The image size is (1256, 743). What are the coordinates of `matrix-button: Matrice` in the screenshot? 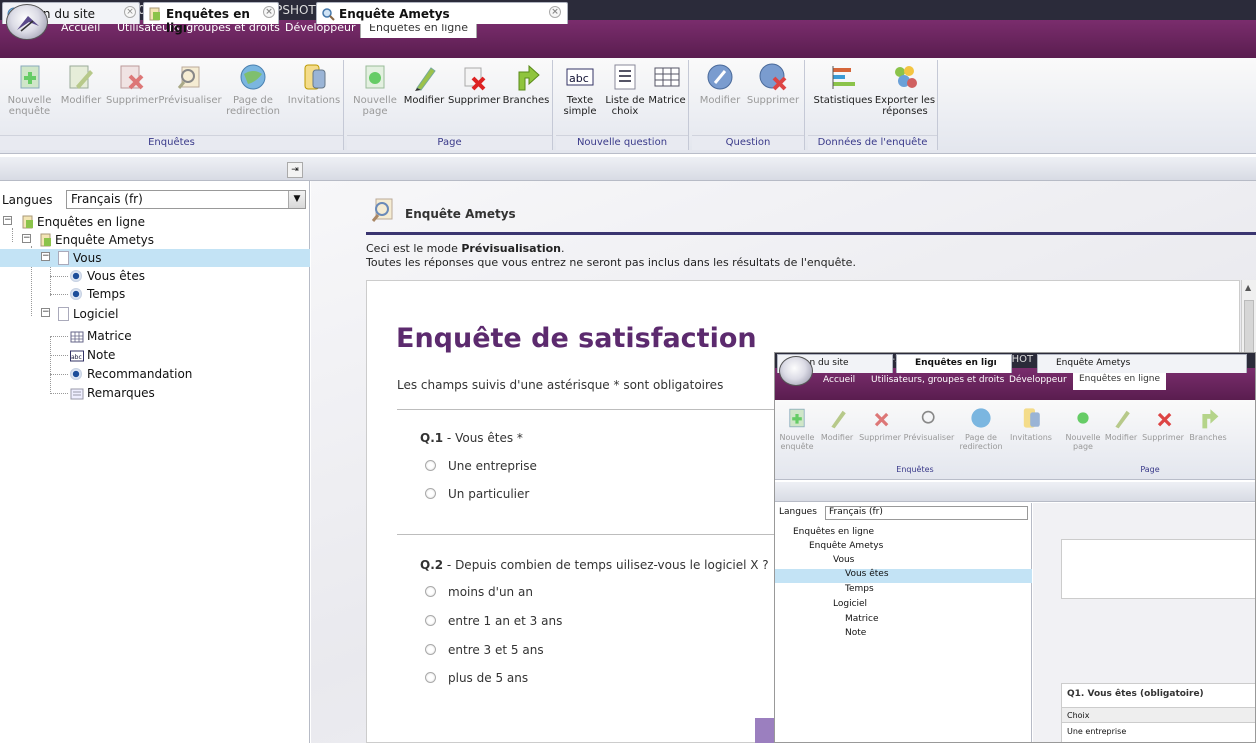 It's located at (667, 84).